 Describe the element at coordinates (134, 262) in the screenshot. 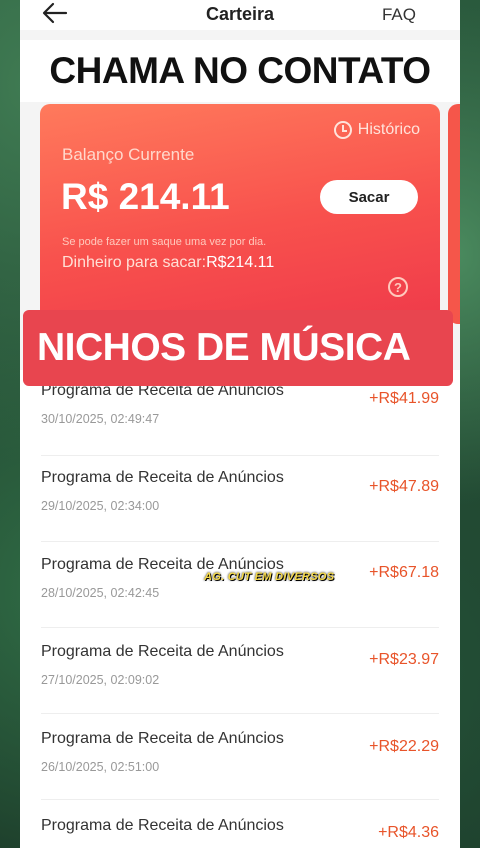

I see `available-label: Dinheiro para sacar:` at that location.